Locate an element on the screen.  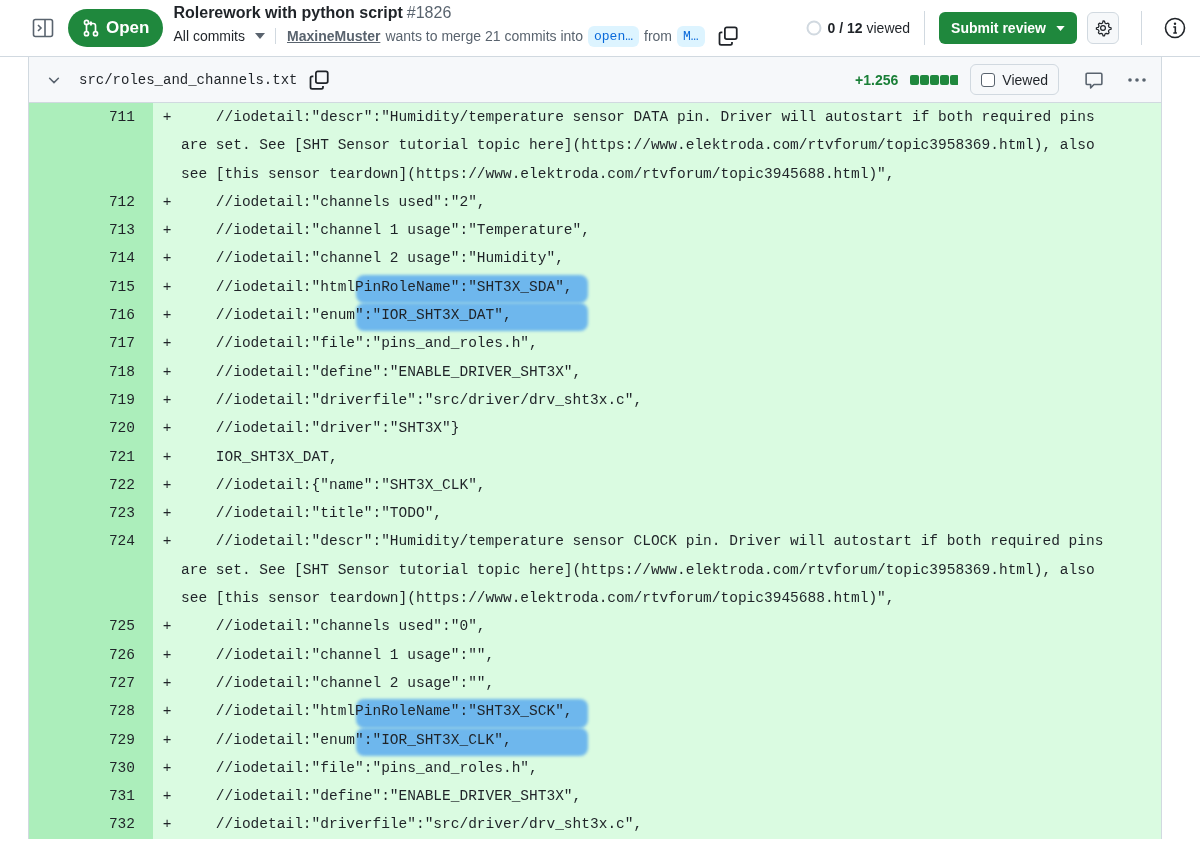
viewed-checkbox is located at coordinates (988, 79).